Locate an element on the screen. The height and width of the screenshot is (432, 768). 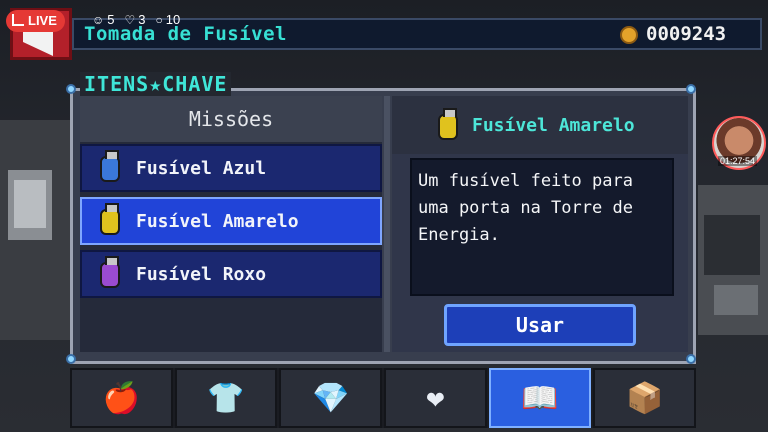
book-icon: 📖 is located at coordinates (540, 398).